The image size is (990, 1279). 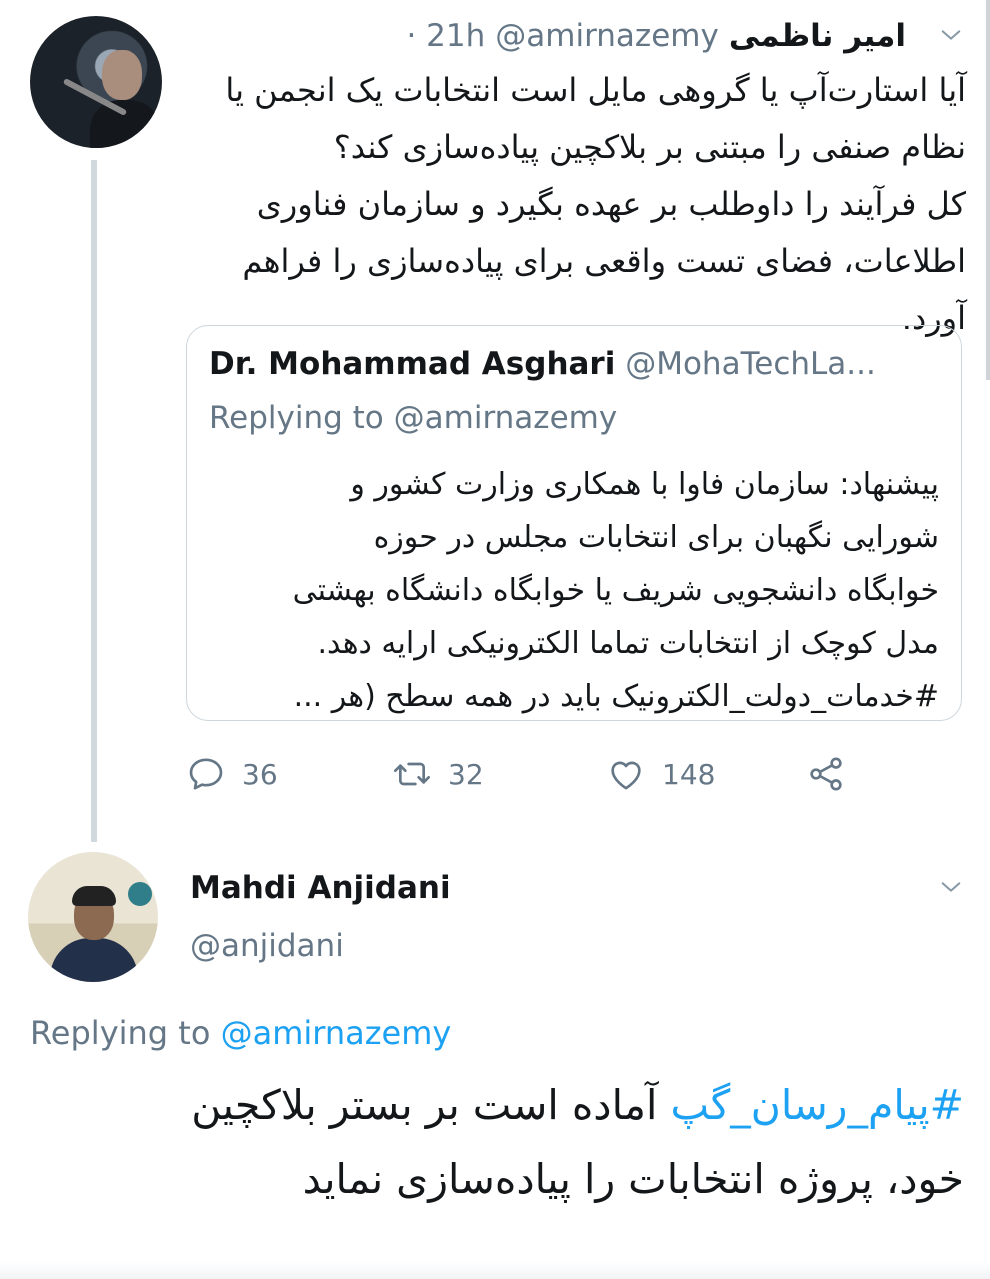 I want to click on replying-to: Replying to @amirnazemy, so click(x=240, y=1033).